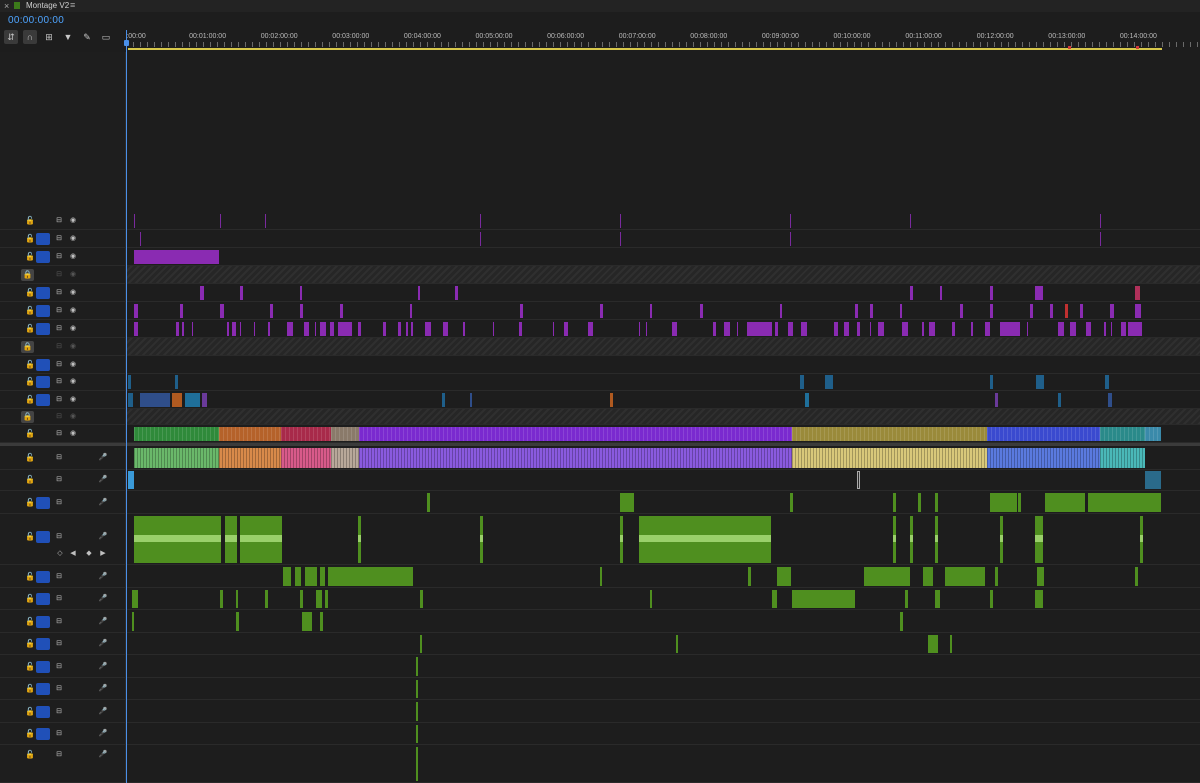 The width and height of the screenshot is (1200, 783). I want to click on track-target-v12, so click(43, 239).